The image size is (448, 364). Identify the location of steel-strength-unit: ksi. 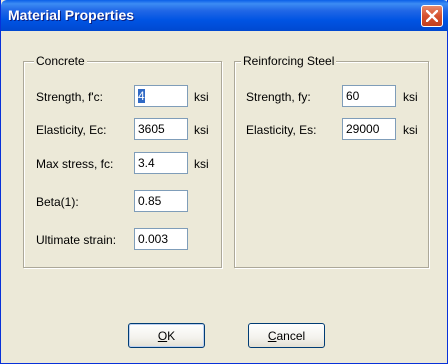
(410, 97).